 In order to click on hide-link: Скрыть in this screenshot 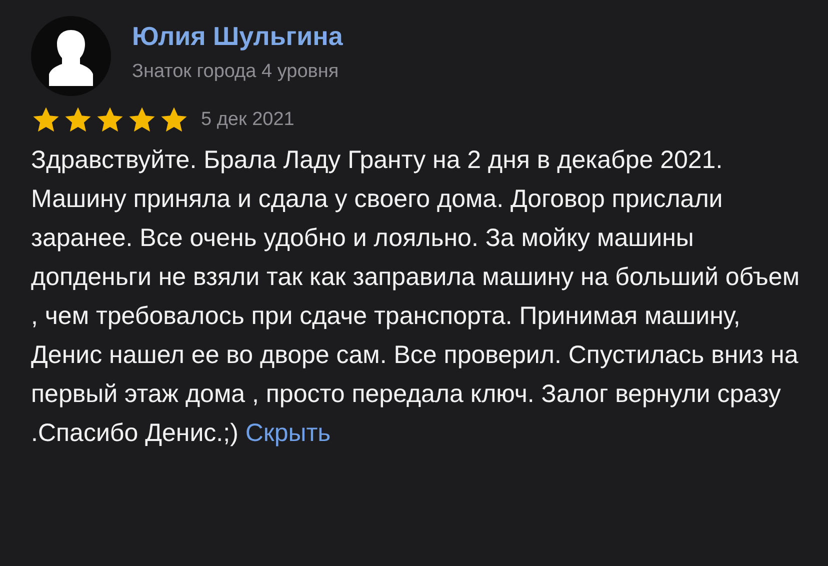, I will do `click(288, 432)`.